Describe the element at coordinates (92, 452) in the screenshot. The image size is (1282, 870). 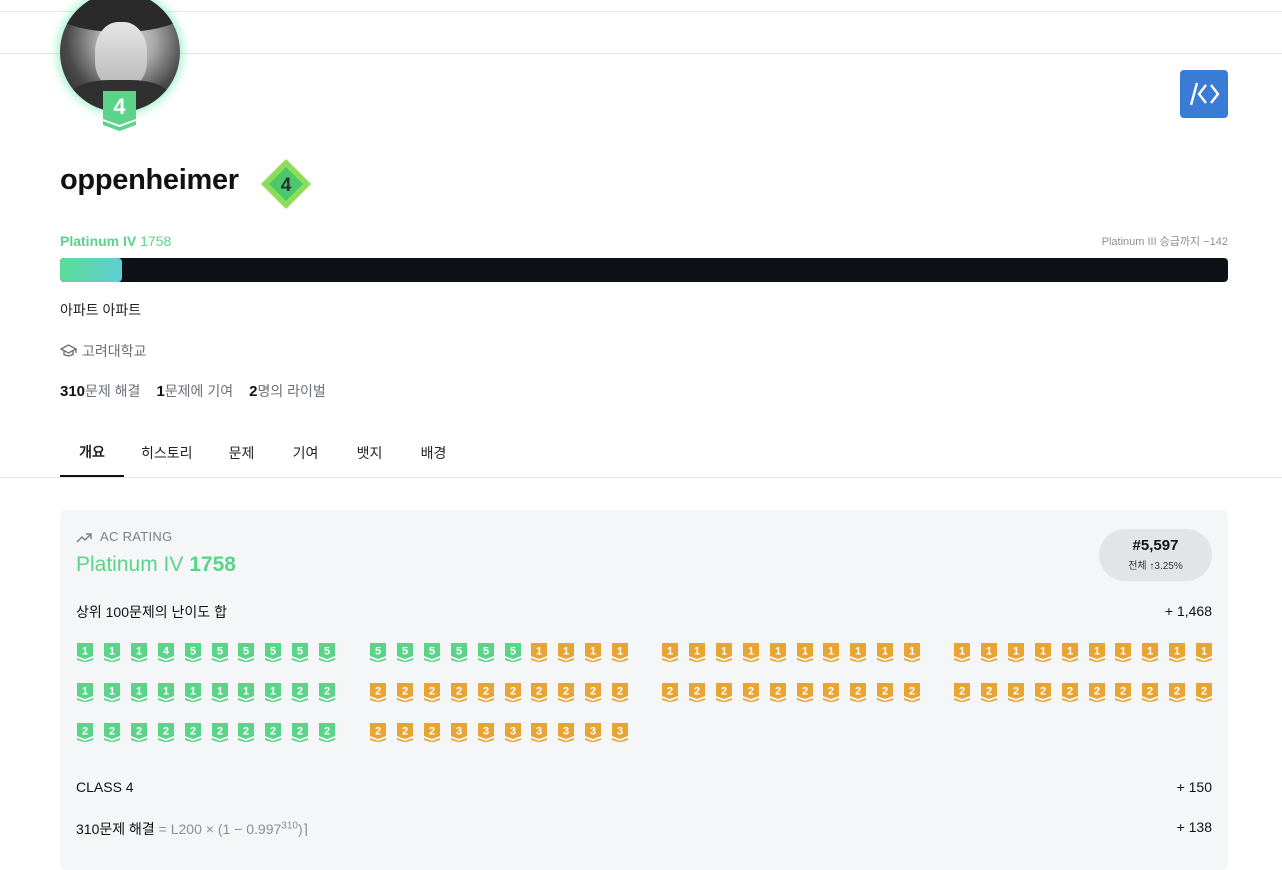
I see `tab-overview: 개요` at that location.